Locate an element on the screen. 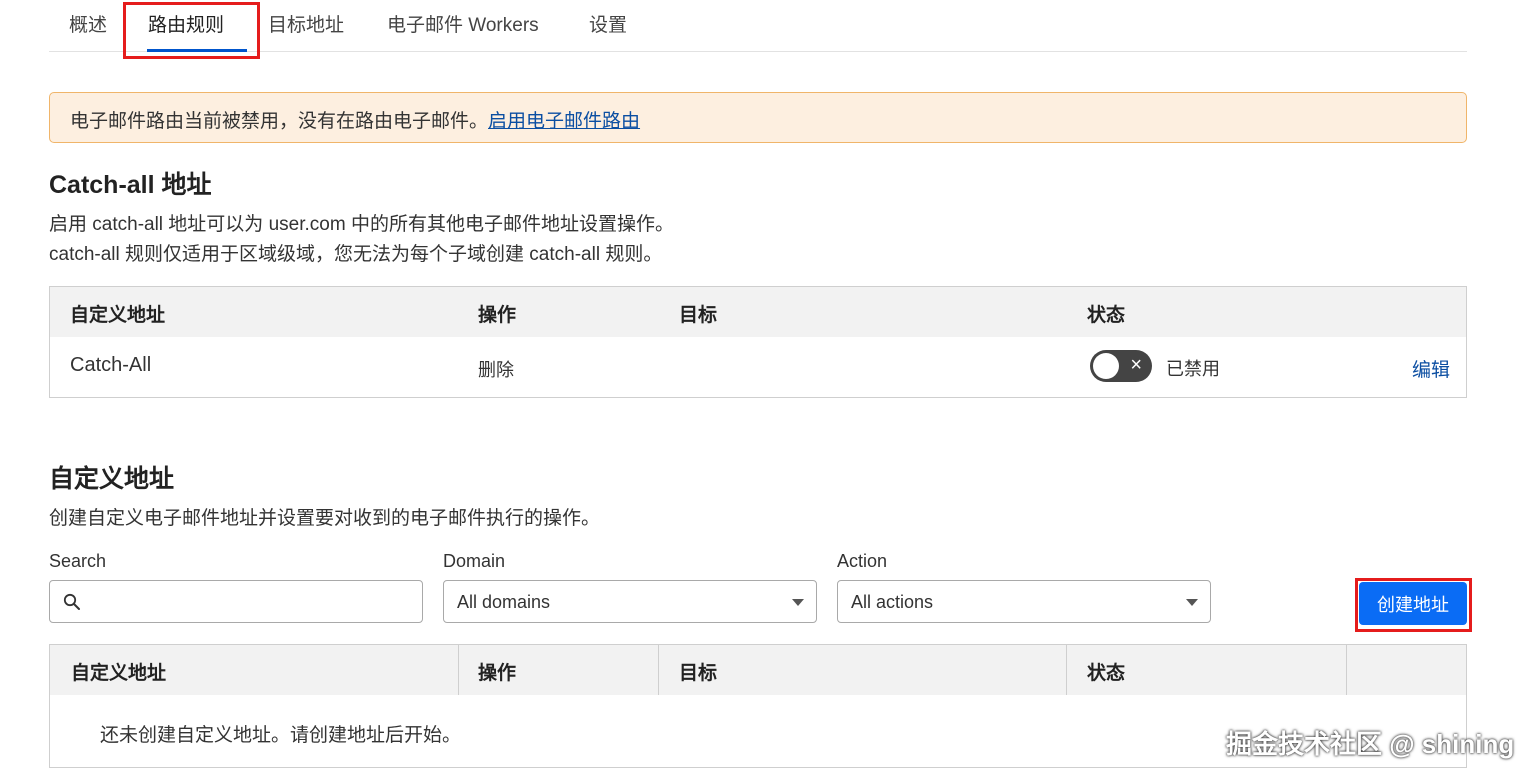 The width and height of the screenshot is (1522, 779). action-select-value: All actions is located at coordinates (892, 602).